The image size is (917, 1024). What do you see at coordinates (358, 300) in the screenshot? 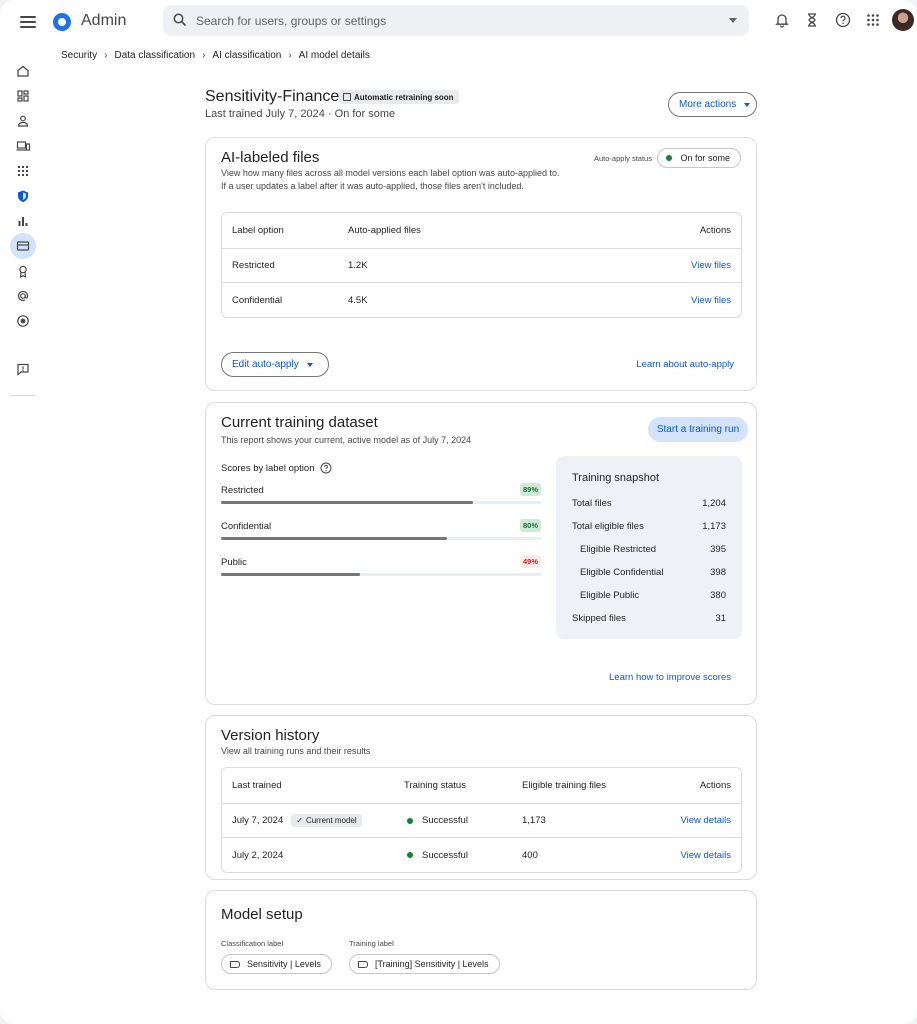
I see `auto-applied-files-cell: 4.5K` at bounding box center [358, 300].